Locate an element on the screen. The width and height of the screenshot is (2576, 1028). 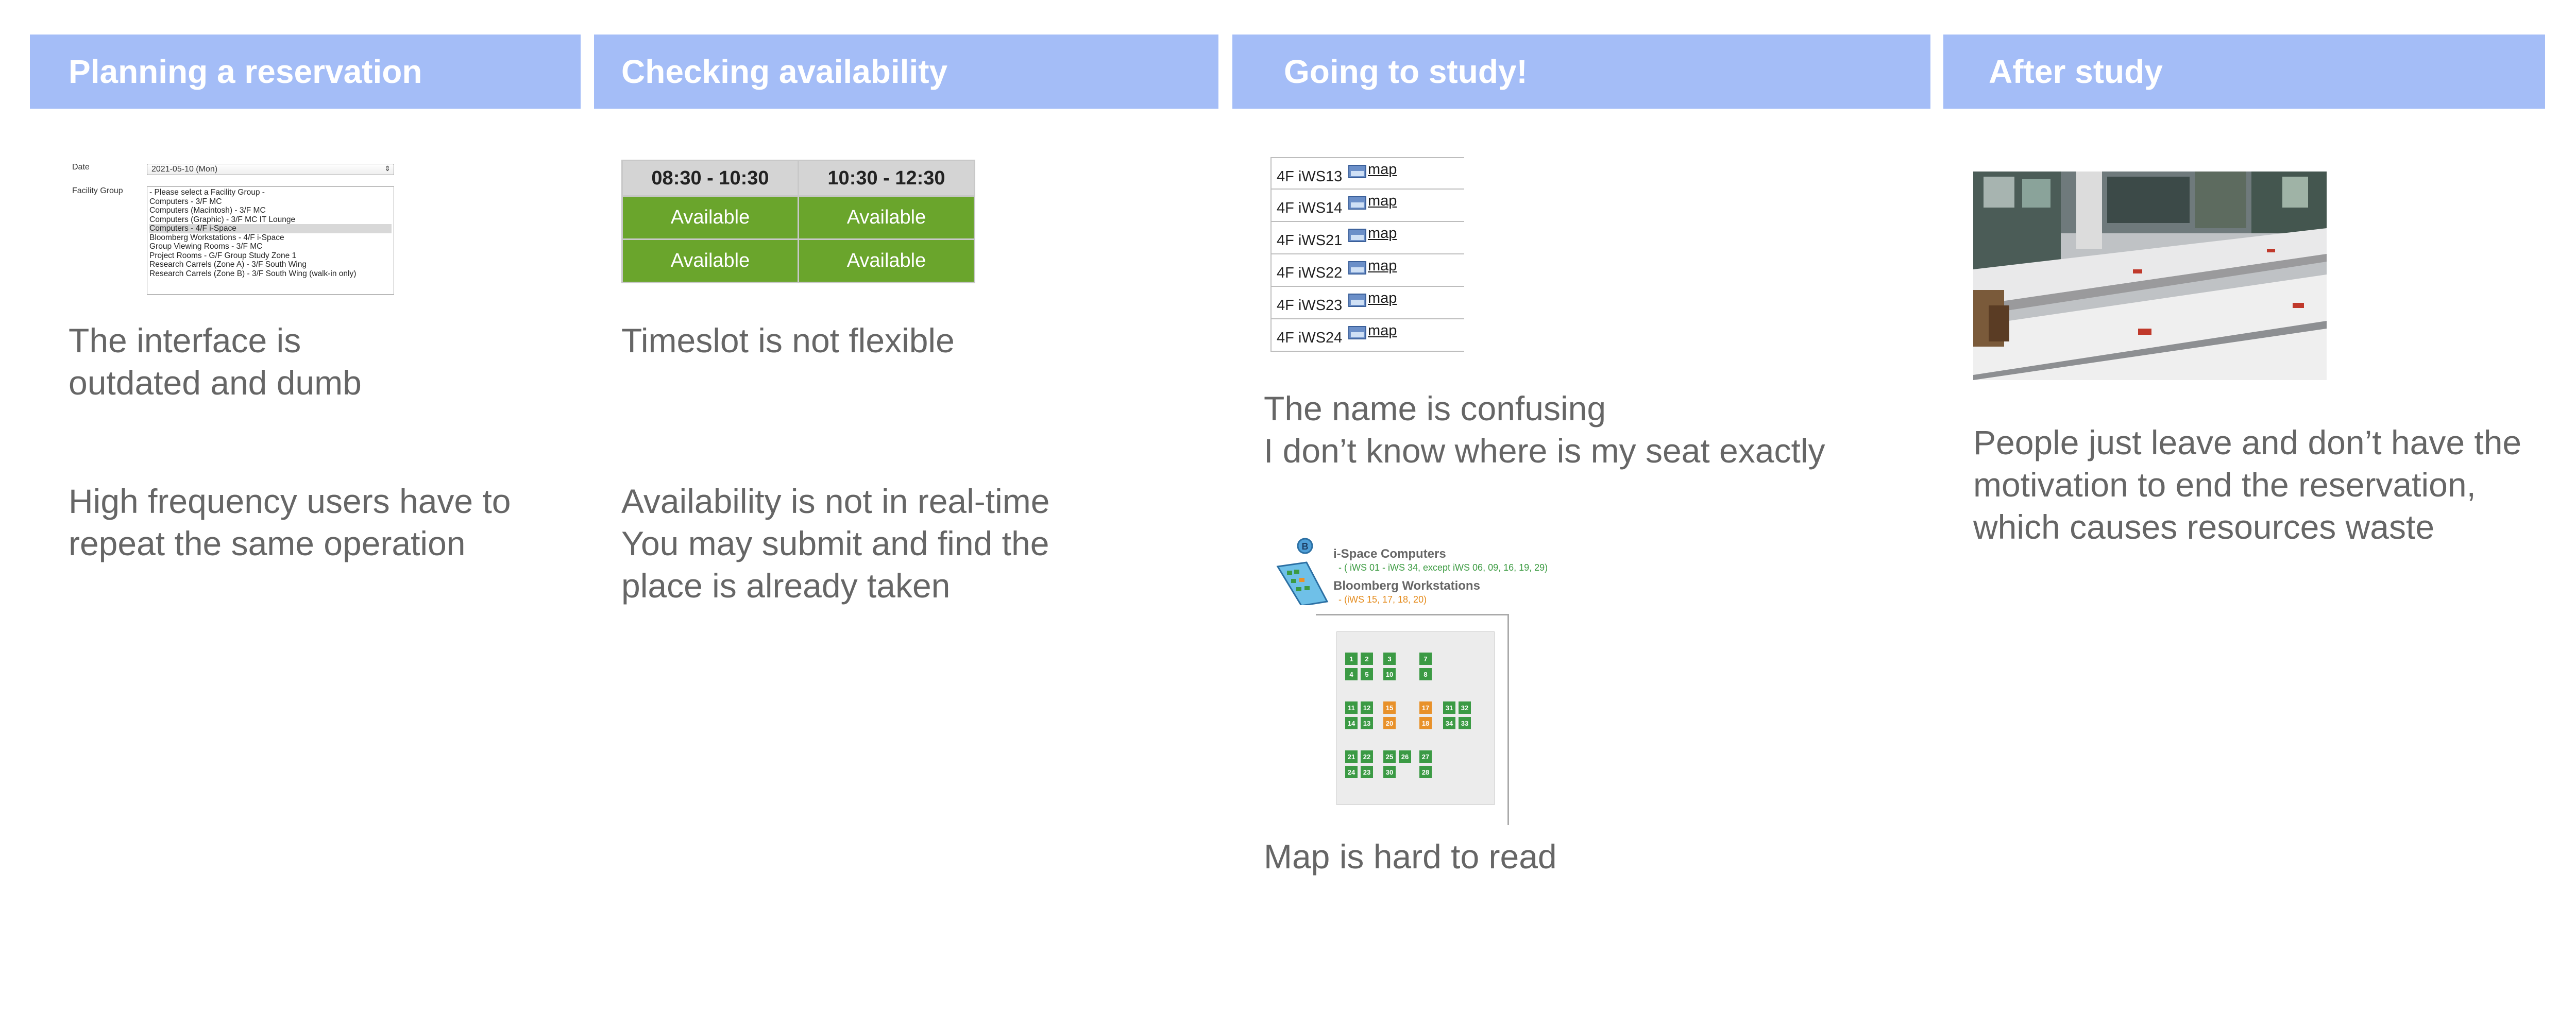
map-seat: 26 is located at coordinates (1405, 756).